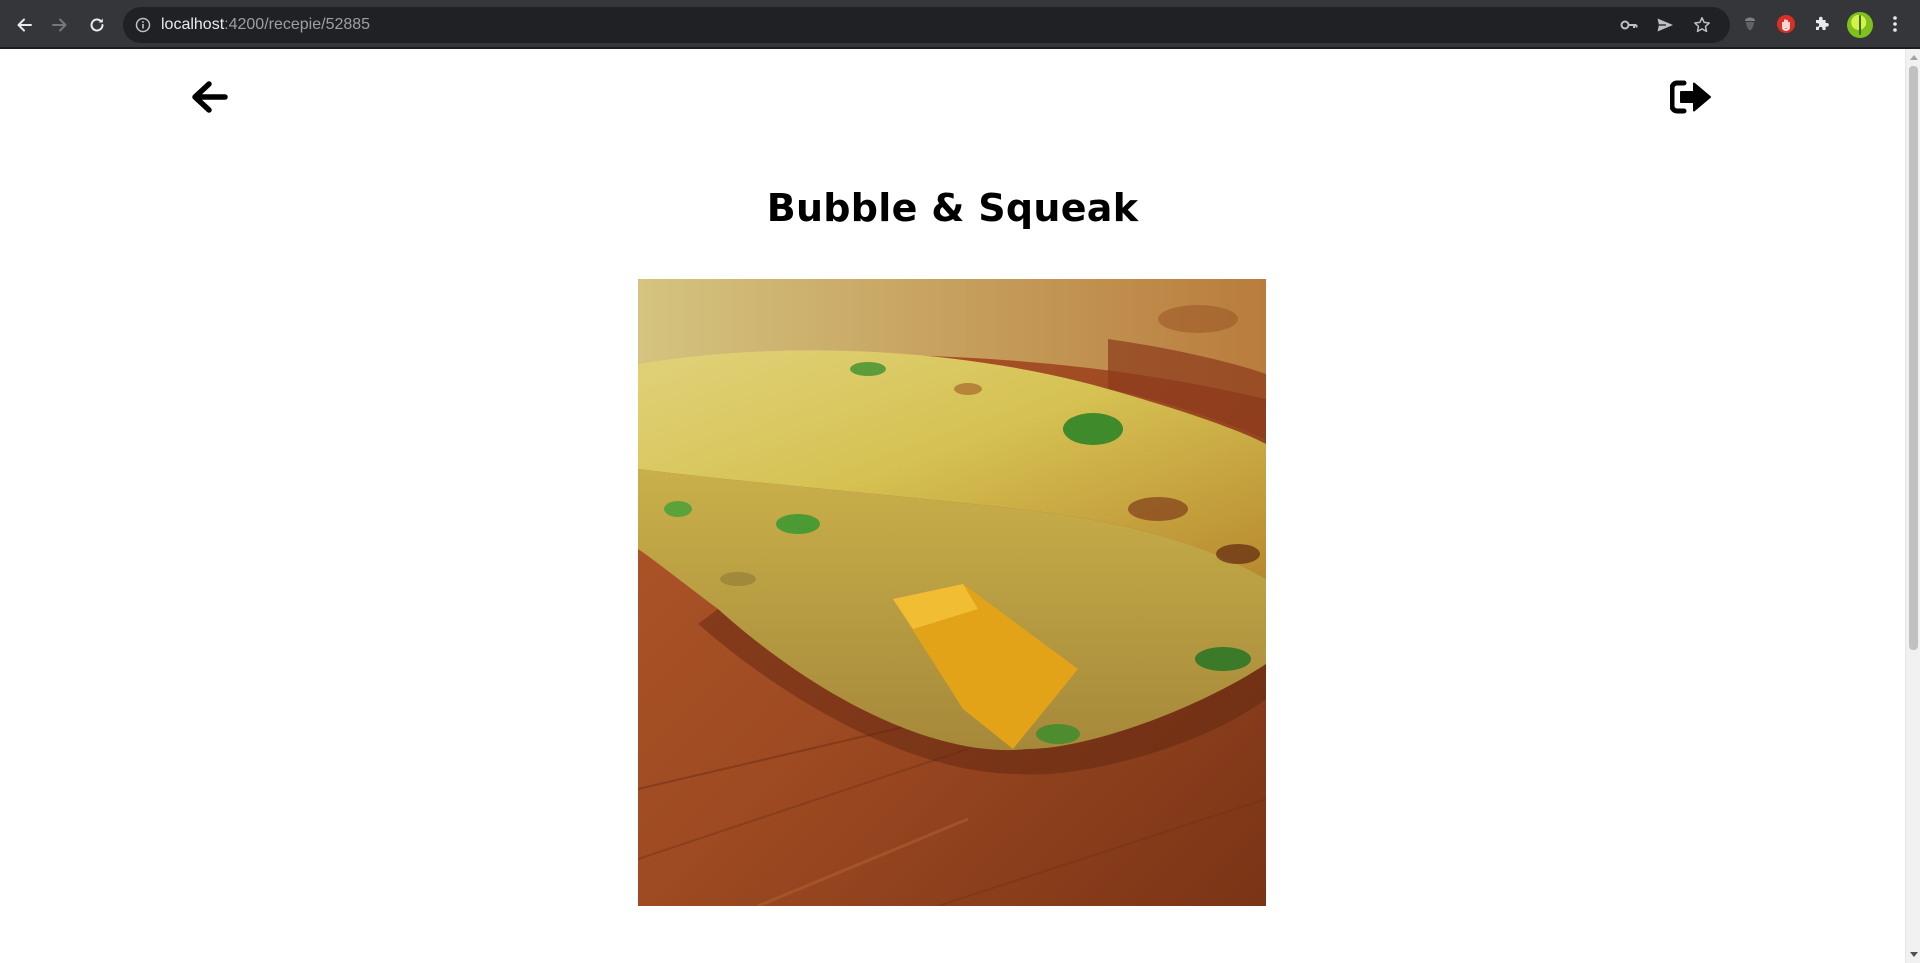  I want to click on reload-icon, so click(97, 25).